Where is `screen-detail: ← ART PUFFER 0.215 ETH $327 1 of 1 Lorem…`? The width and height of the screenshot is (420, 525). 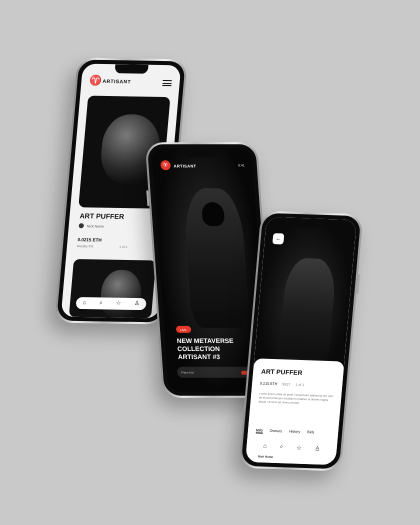 screen-detail: ← ART PUFFER 0.215 ETH $327 1 of 1 Lorem… is located at coordinates (301, 341).